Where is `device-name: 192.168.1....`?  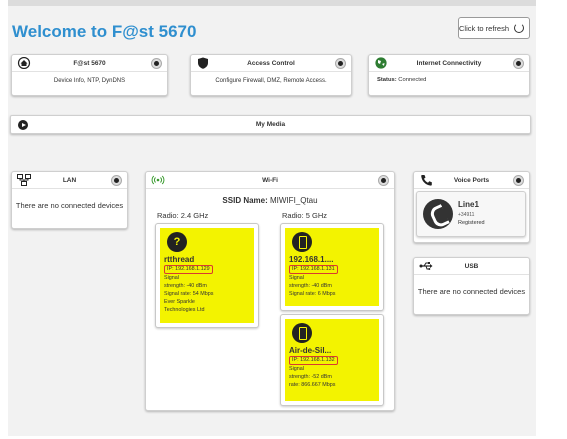
device-name: 192.168.1.... is located at coordinates (311, 259).